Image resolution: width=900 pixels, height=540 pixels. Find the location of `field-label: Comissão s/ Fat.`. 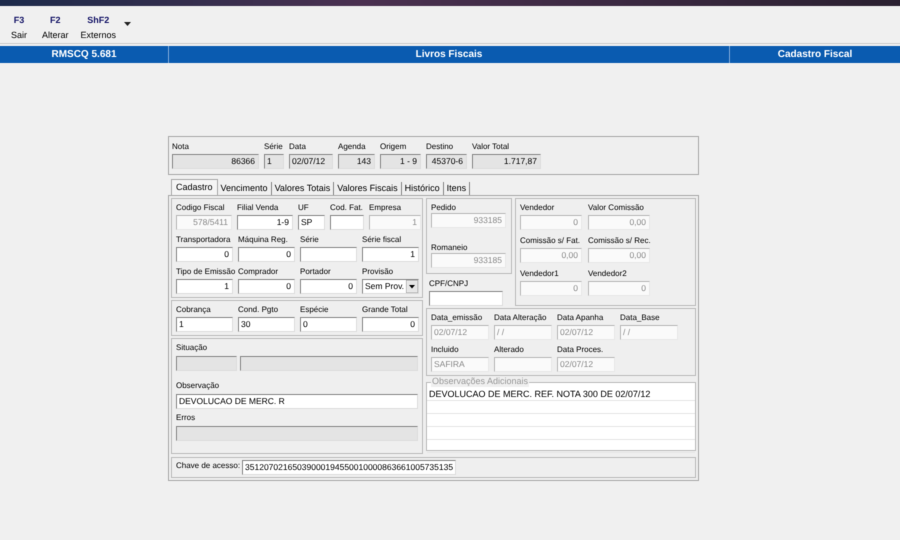

field-label: Comissão s/ Fat. is located at coordinates (550, 240).